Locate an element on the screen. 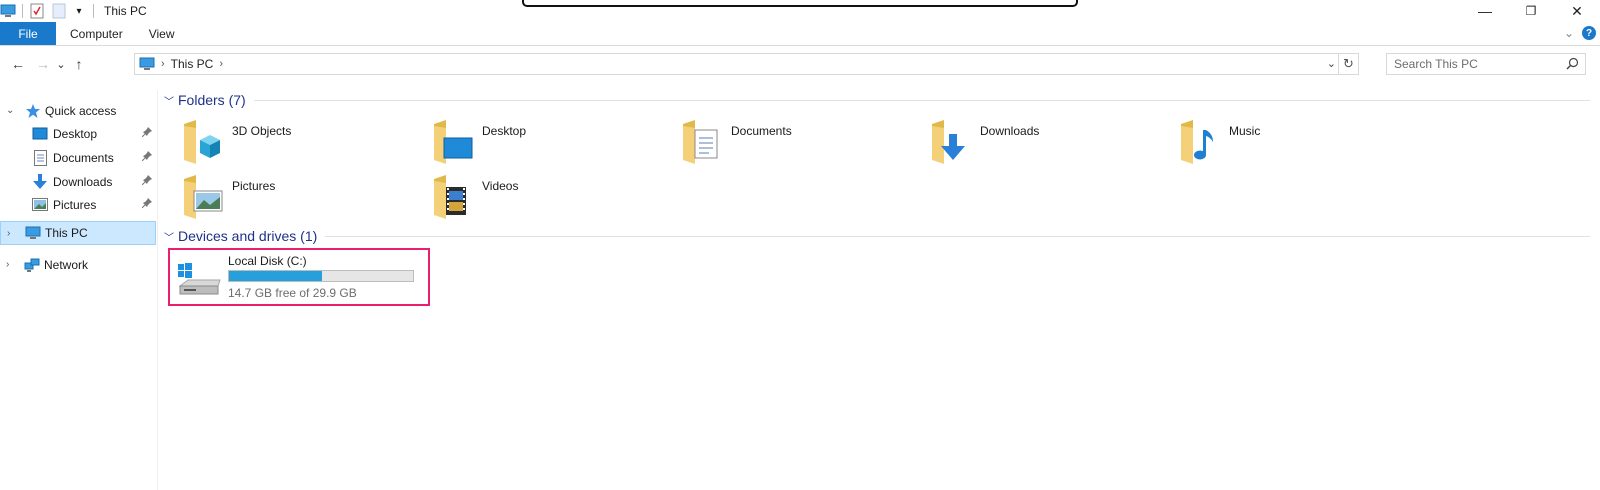 Image resolution: width=1600 pixels, height=490 pixels. group-title: Folders (7) is located at coordinates (212, 100).